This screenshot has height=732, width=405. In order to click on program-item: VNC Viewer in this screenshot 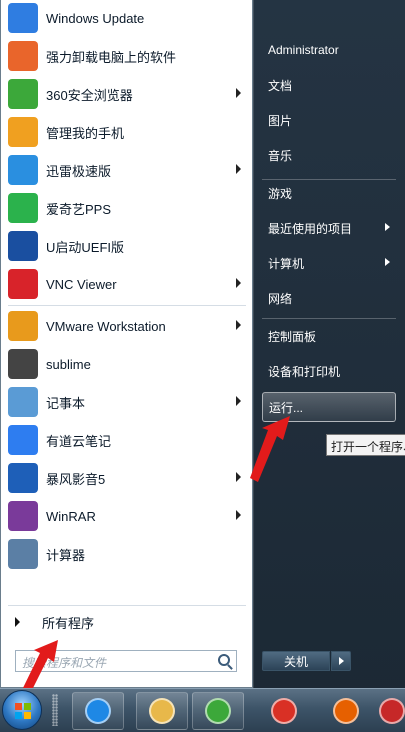, I will do `click(126, 284)`.